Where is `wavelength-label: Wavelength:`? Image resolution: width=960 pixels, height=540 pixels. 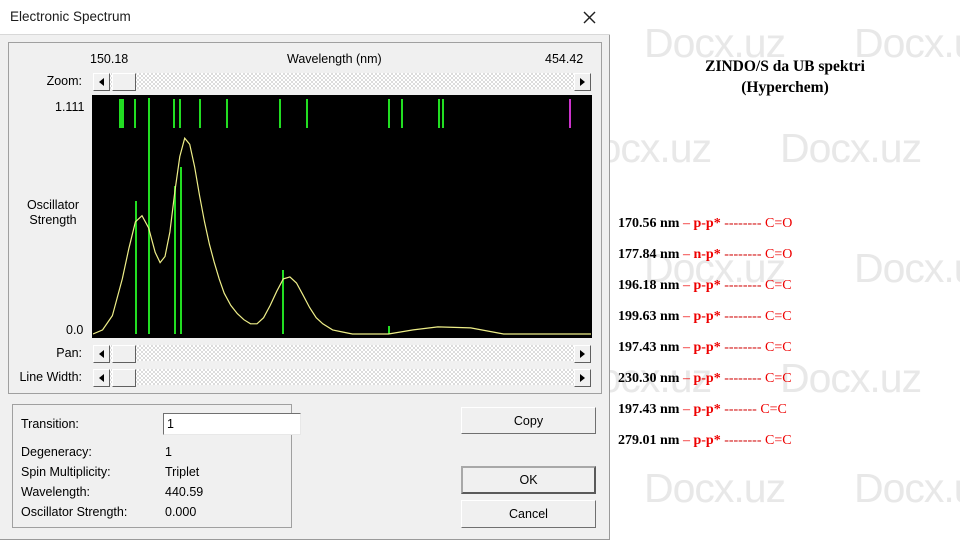 wavelength-label: Wavelength: is located at coordinates (56, 492).